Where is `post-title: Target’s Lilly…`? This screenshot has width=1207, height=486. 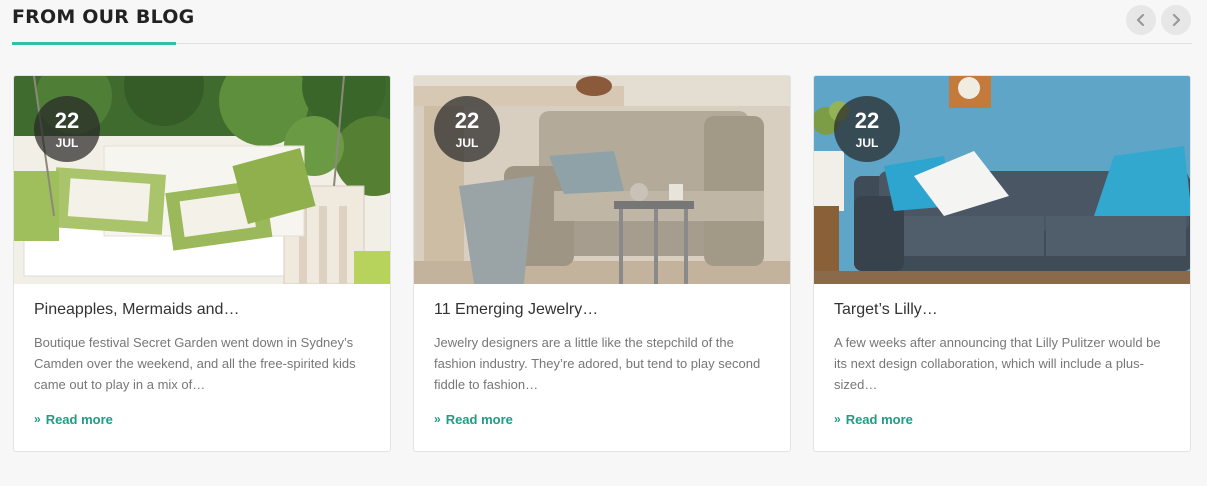 post-title: Target’s Lilly… is located at coordinates (1004, 310).